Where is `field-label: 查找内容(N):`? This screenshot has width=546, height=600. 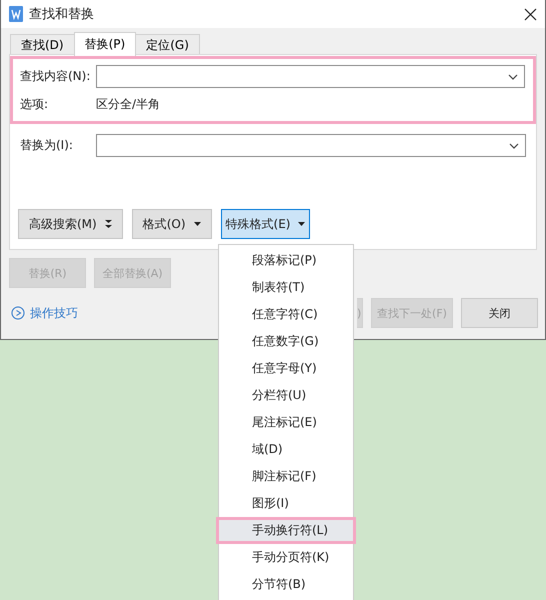
field-label: 查找内容(N): is located at coordinates (56, 76).